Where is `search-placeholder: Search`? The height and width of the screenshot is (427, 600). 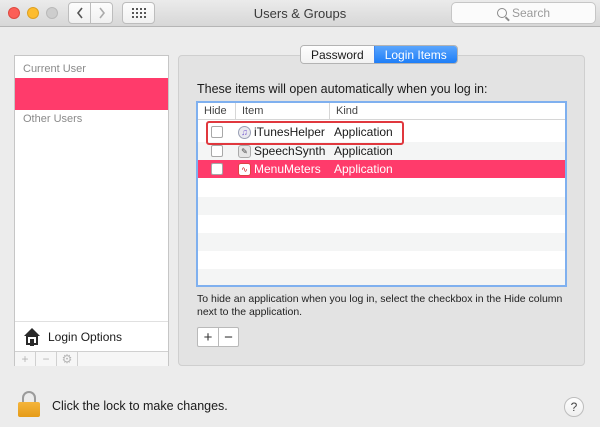
search-placeholder: Search is located at coordinates (531, 13).